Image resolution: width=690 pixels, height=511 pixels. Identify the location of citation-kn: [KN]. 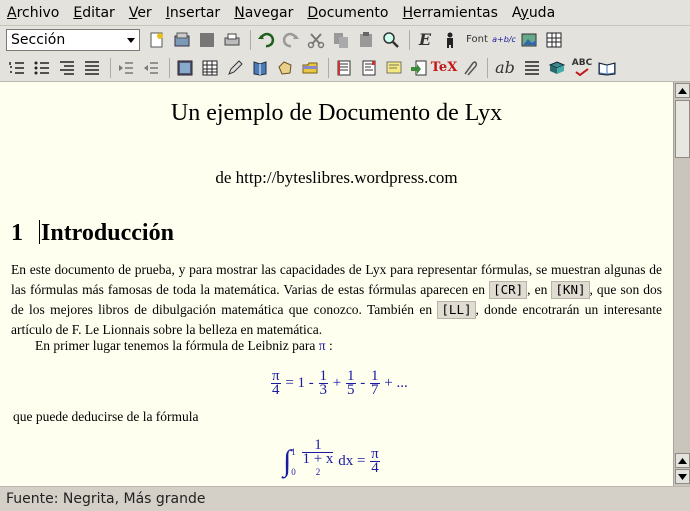
(570, 290).